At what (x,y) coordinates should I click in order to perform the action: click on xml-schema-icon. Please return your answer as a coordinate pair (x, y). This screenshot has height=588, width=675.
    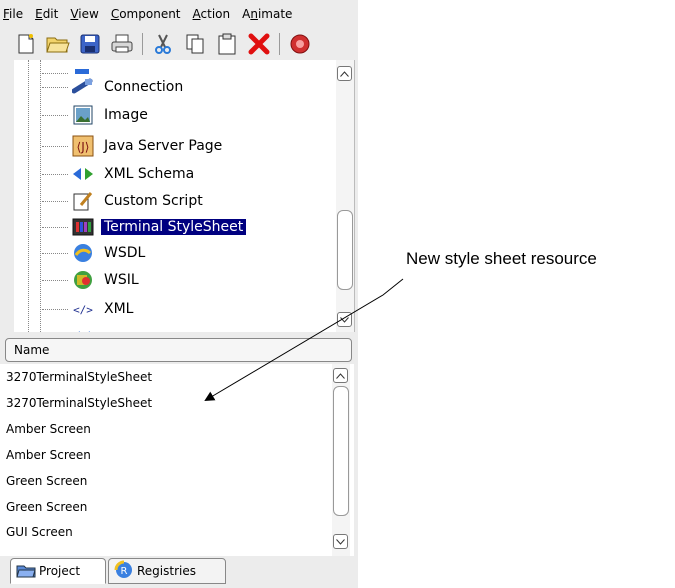
    Looking at the image, I should click on (83, 174).